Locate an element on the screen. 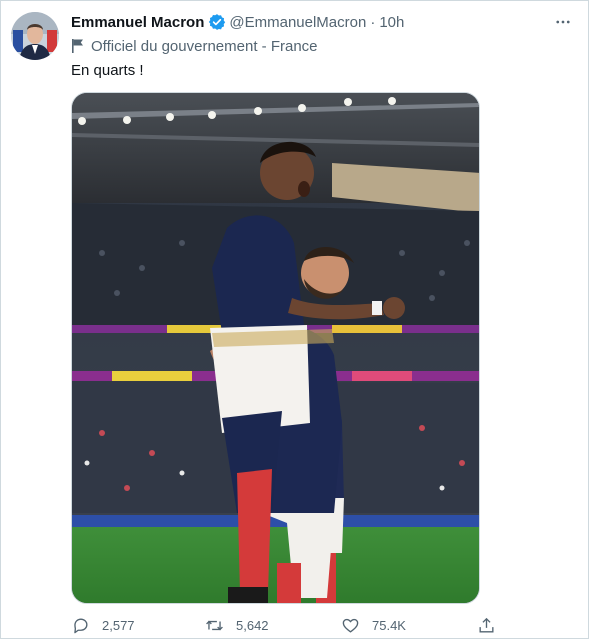 The image size is (589, 639). reply-button: 2,577 is located at coordinates (103, 625).